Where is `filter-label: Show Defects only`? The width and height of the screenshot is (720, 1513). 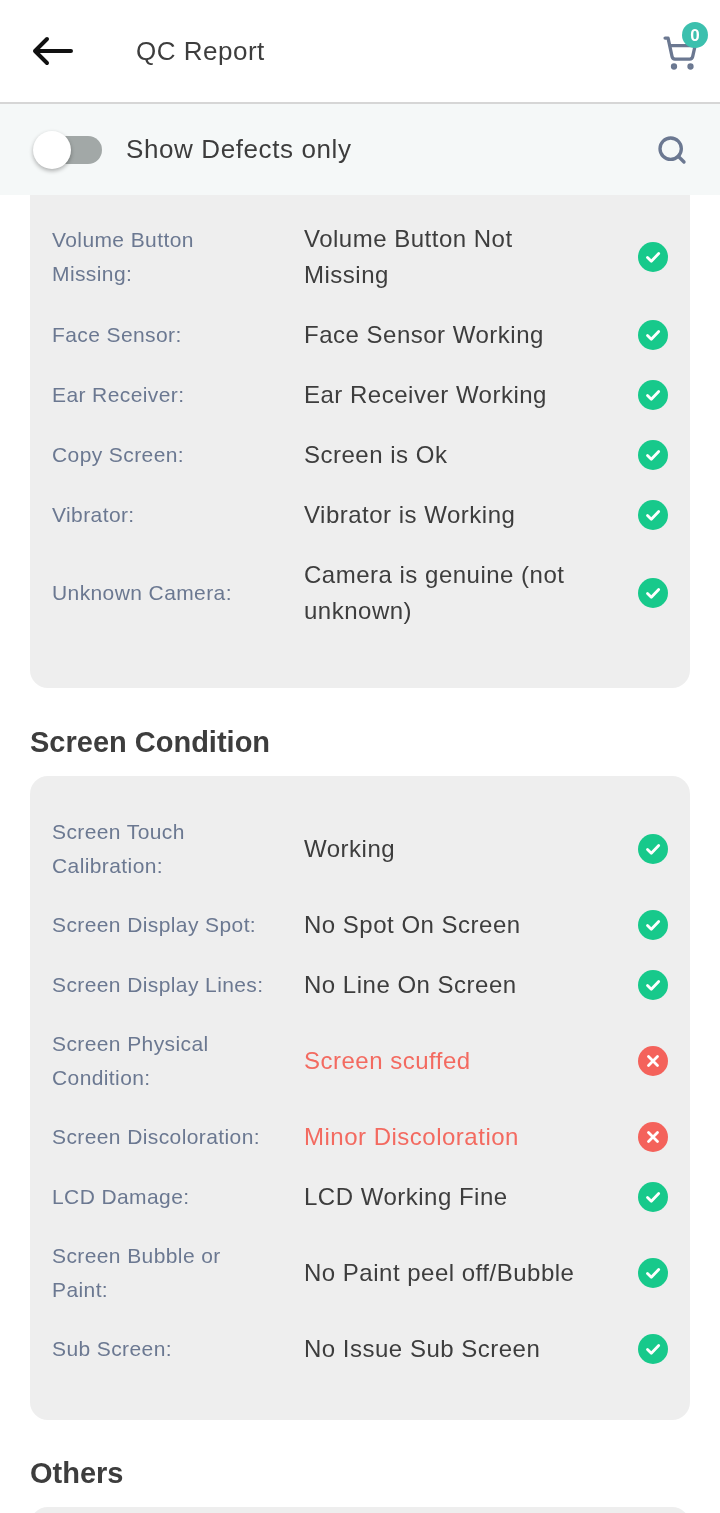 filter-label: Show Defects only is located at coordinates (239, 149).